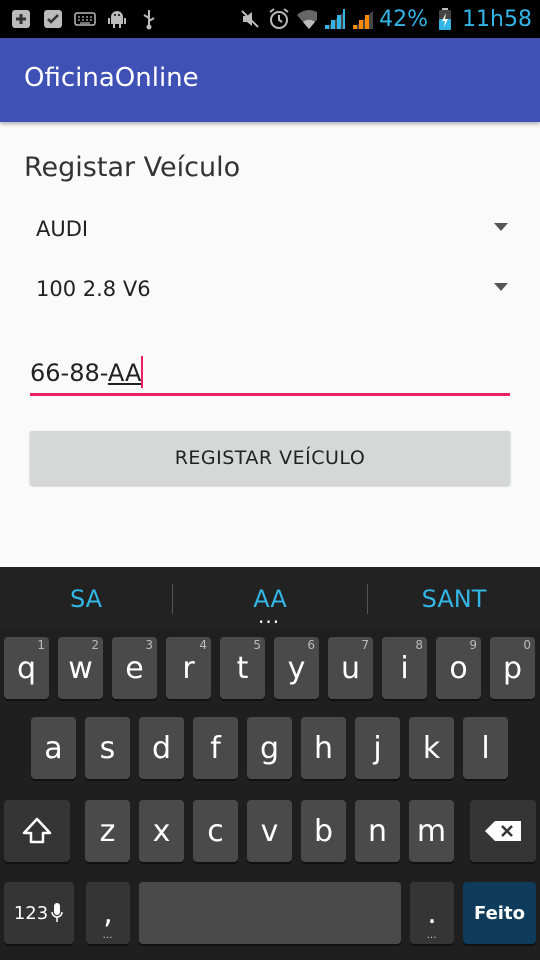 The height and width of the screenshot is (960, 540). Describe the element at coordinates (270, 289) in the screenshot. I see `model-spinner: 100 2.8 V6` at that location.